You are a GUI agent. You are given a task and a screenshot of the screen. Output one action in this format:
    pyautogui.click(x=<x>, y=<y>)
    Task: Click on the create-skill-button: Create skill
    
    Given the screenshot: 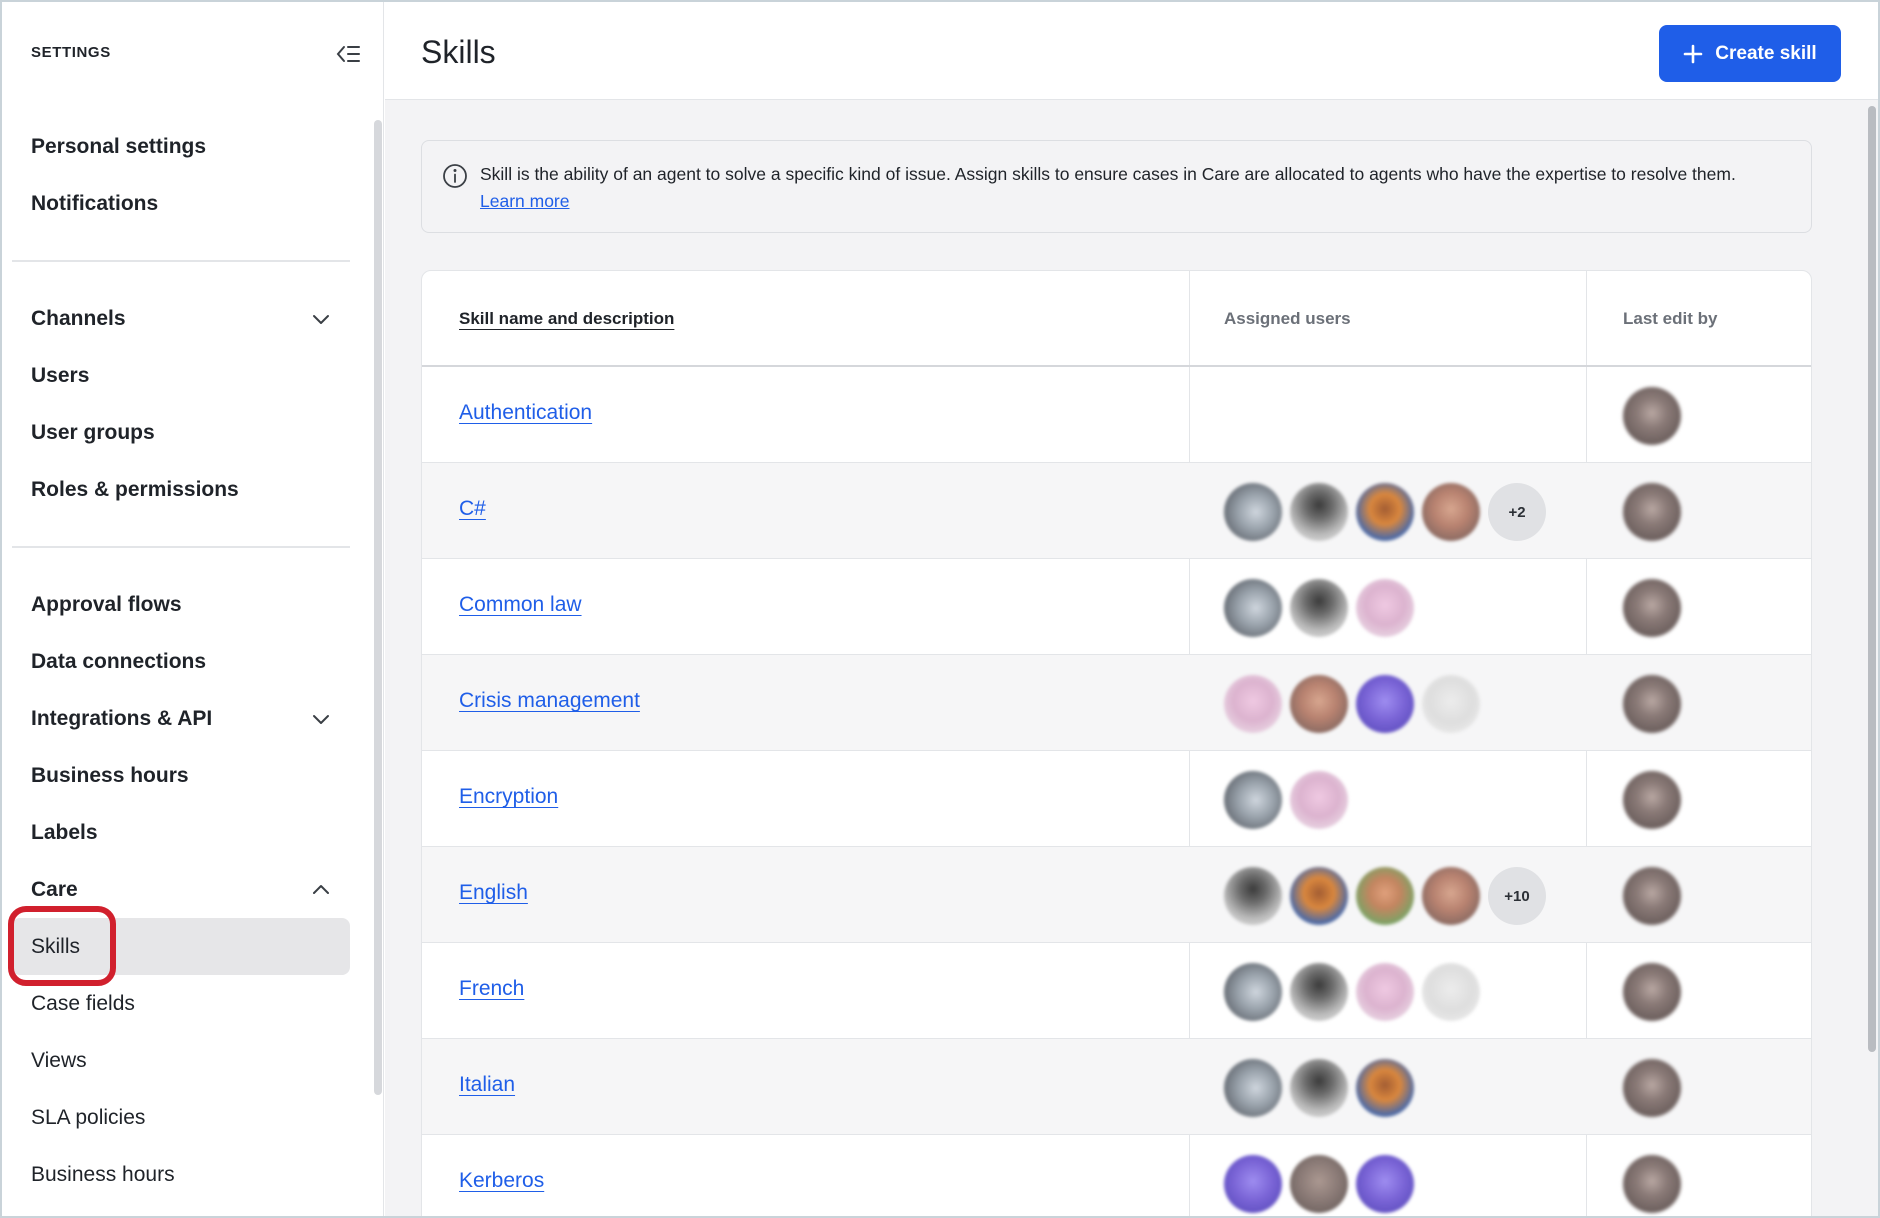 What is the action you would take?
    pyautogui.click(x=1750, y=53)
    